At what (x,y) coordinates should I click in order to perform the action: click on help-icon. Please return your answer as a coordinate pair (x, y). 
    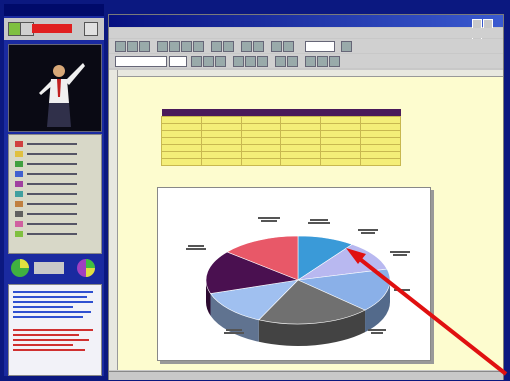
    Looking at the image, I should click on (346, 46).